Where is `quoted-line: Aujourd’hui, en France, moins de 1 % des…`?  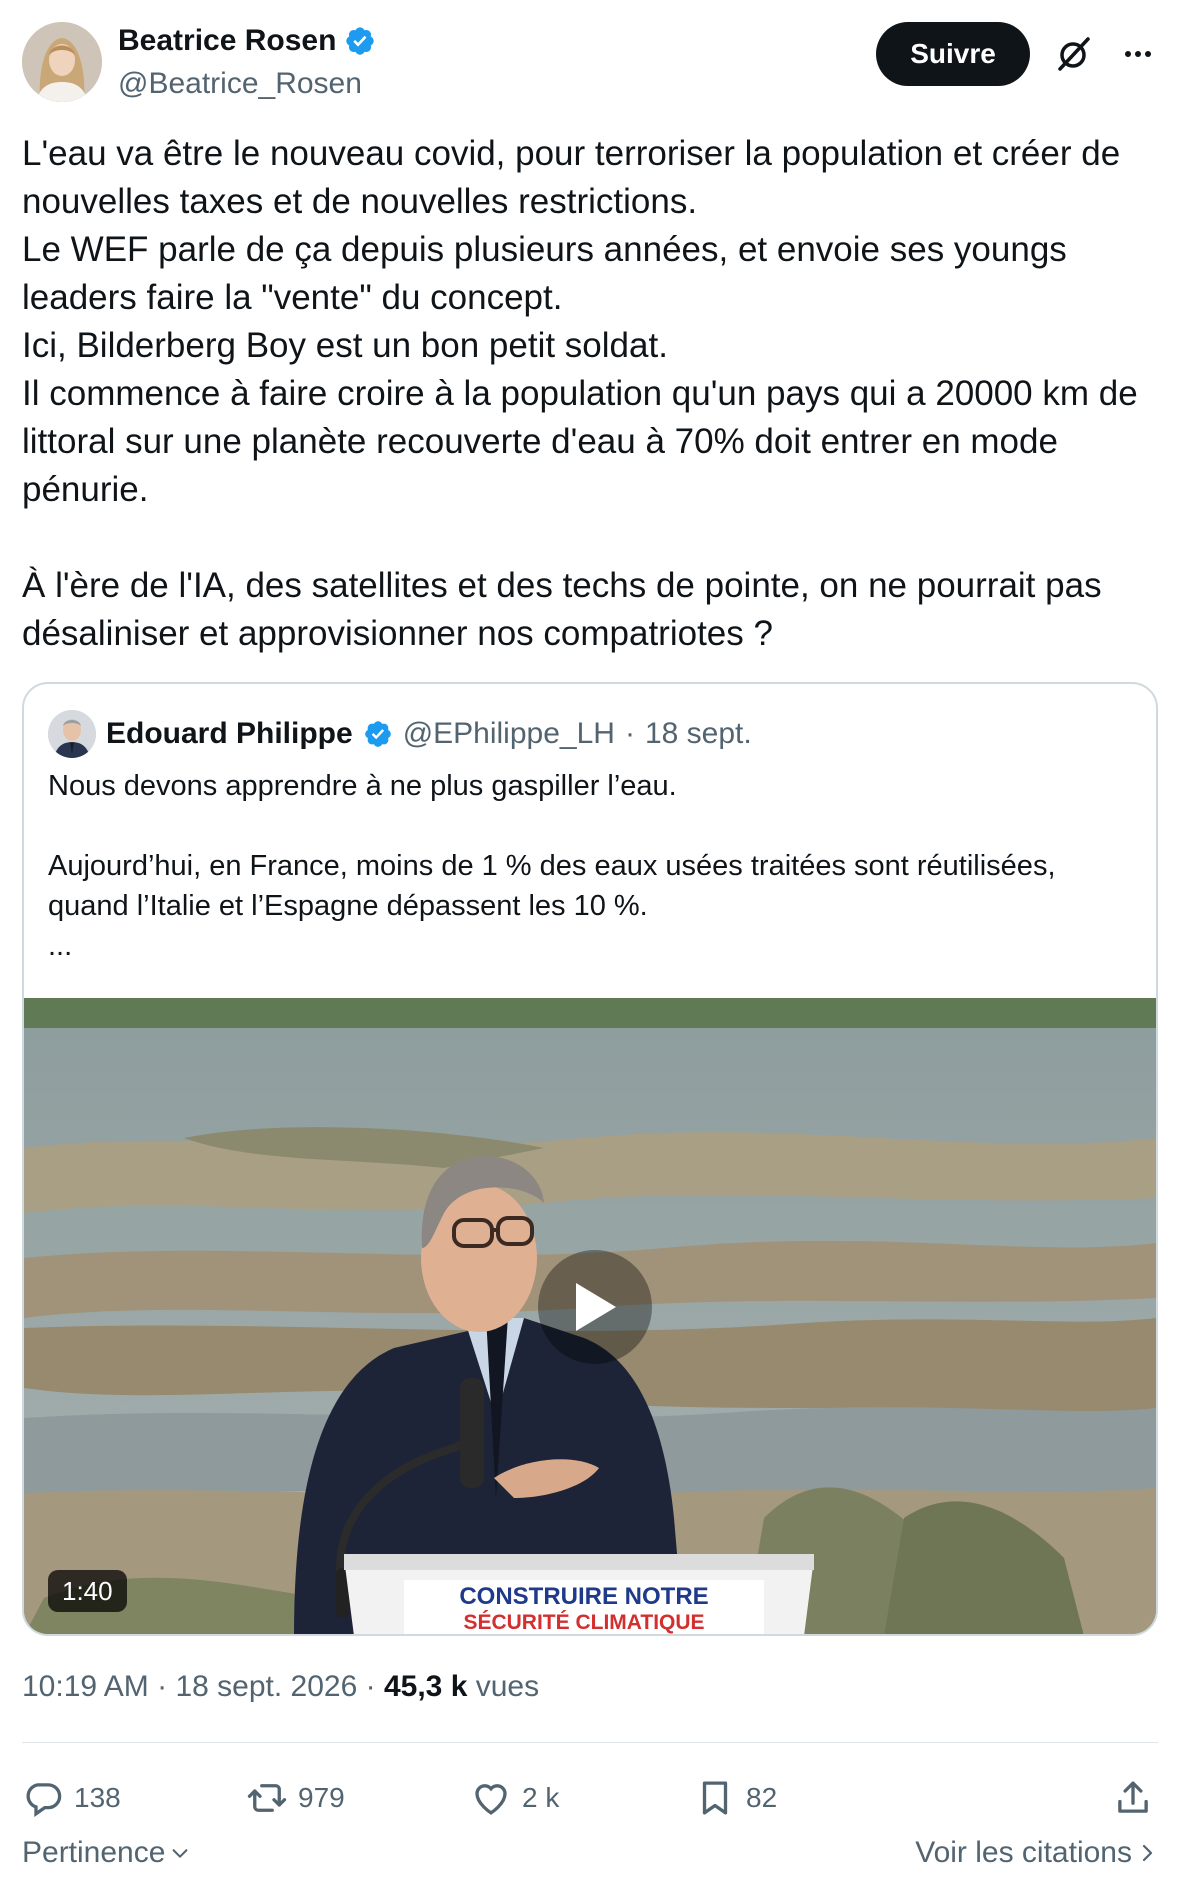 quoted-line: Aujourd’hui, en France, moins de 1 % des… is located at coordinates (552, 886).